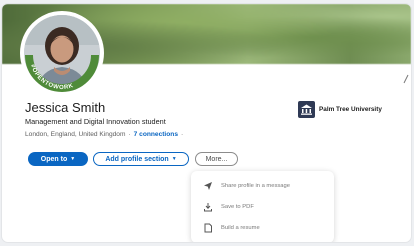 The image size is (414, 246). Describe the element at coordinates (350, 109) in the screenshot. I see `university-name: Palm Tree University` at that location.